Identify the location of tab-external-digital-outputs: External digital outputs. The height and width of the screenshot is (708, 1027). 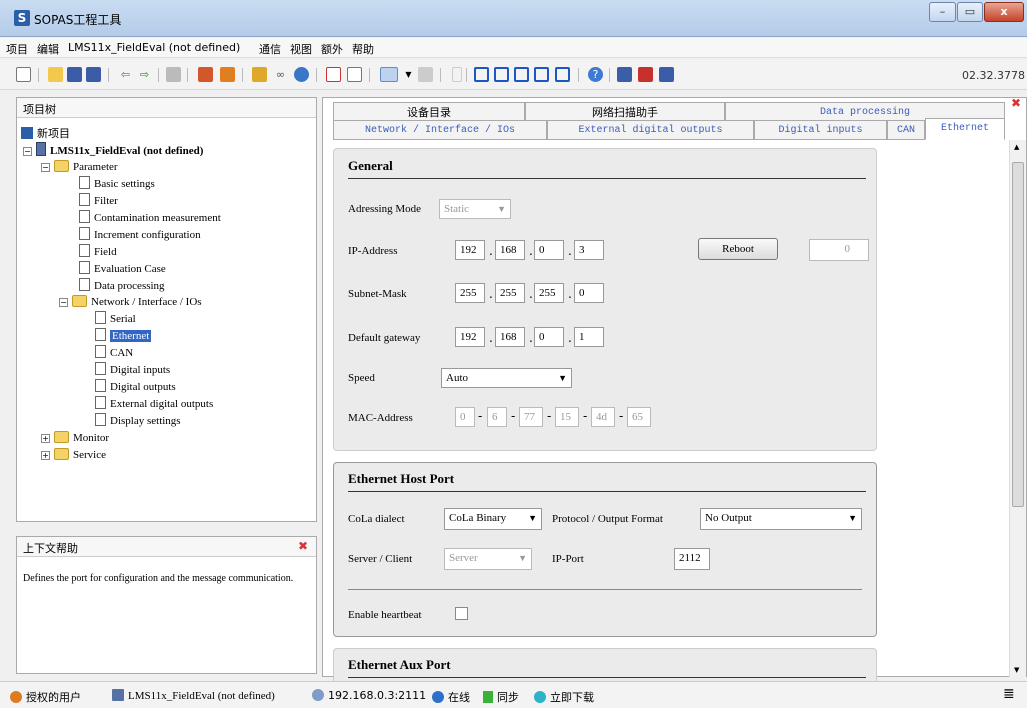
(650, 130).